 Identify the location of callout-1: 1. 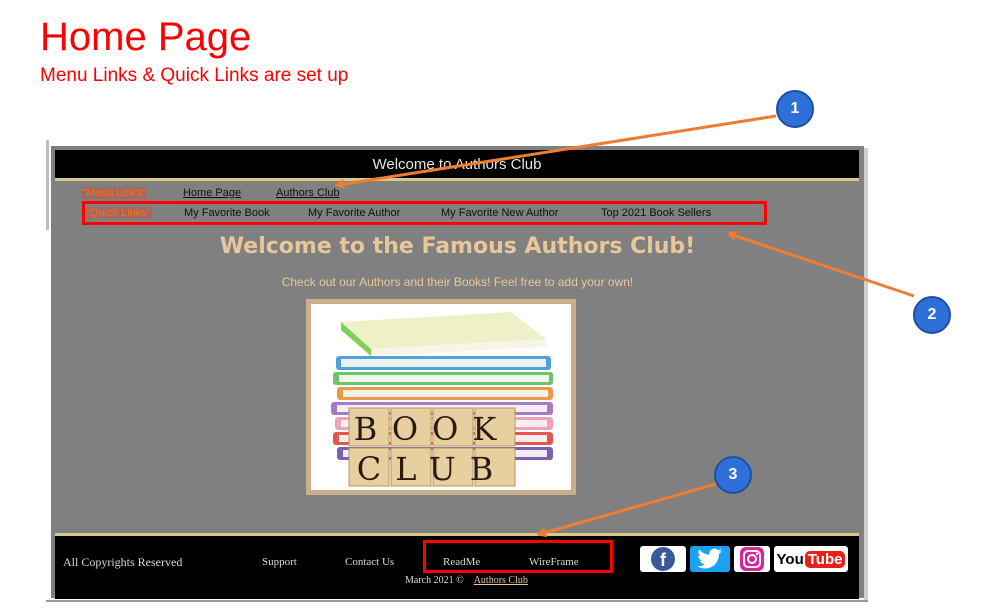
(795, 109).